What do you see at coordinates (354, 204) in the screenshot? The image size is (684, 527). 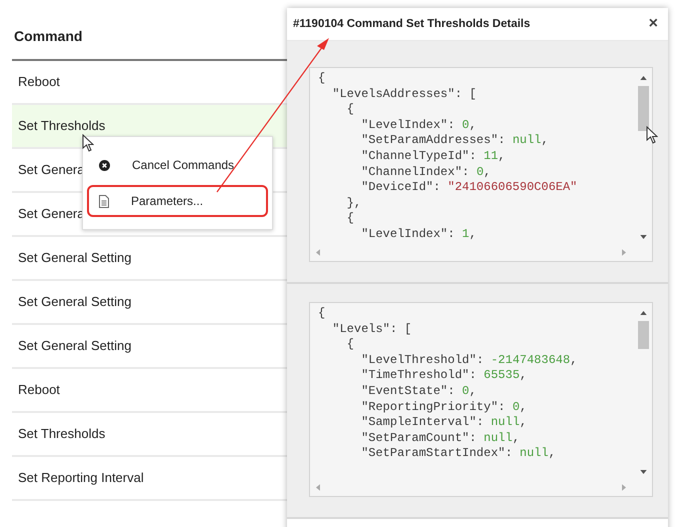 I see `code-line: },` at bounding box center [354, 204].